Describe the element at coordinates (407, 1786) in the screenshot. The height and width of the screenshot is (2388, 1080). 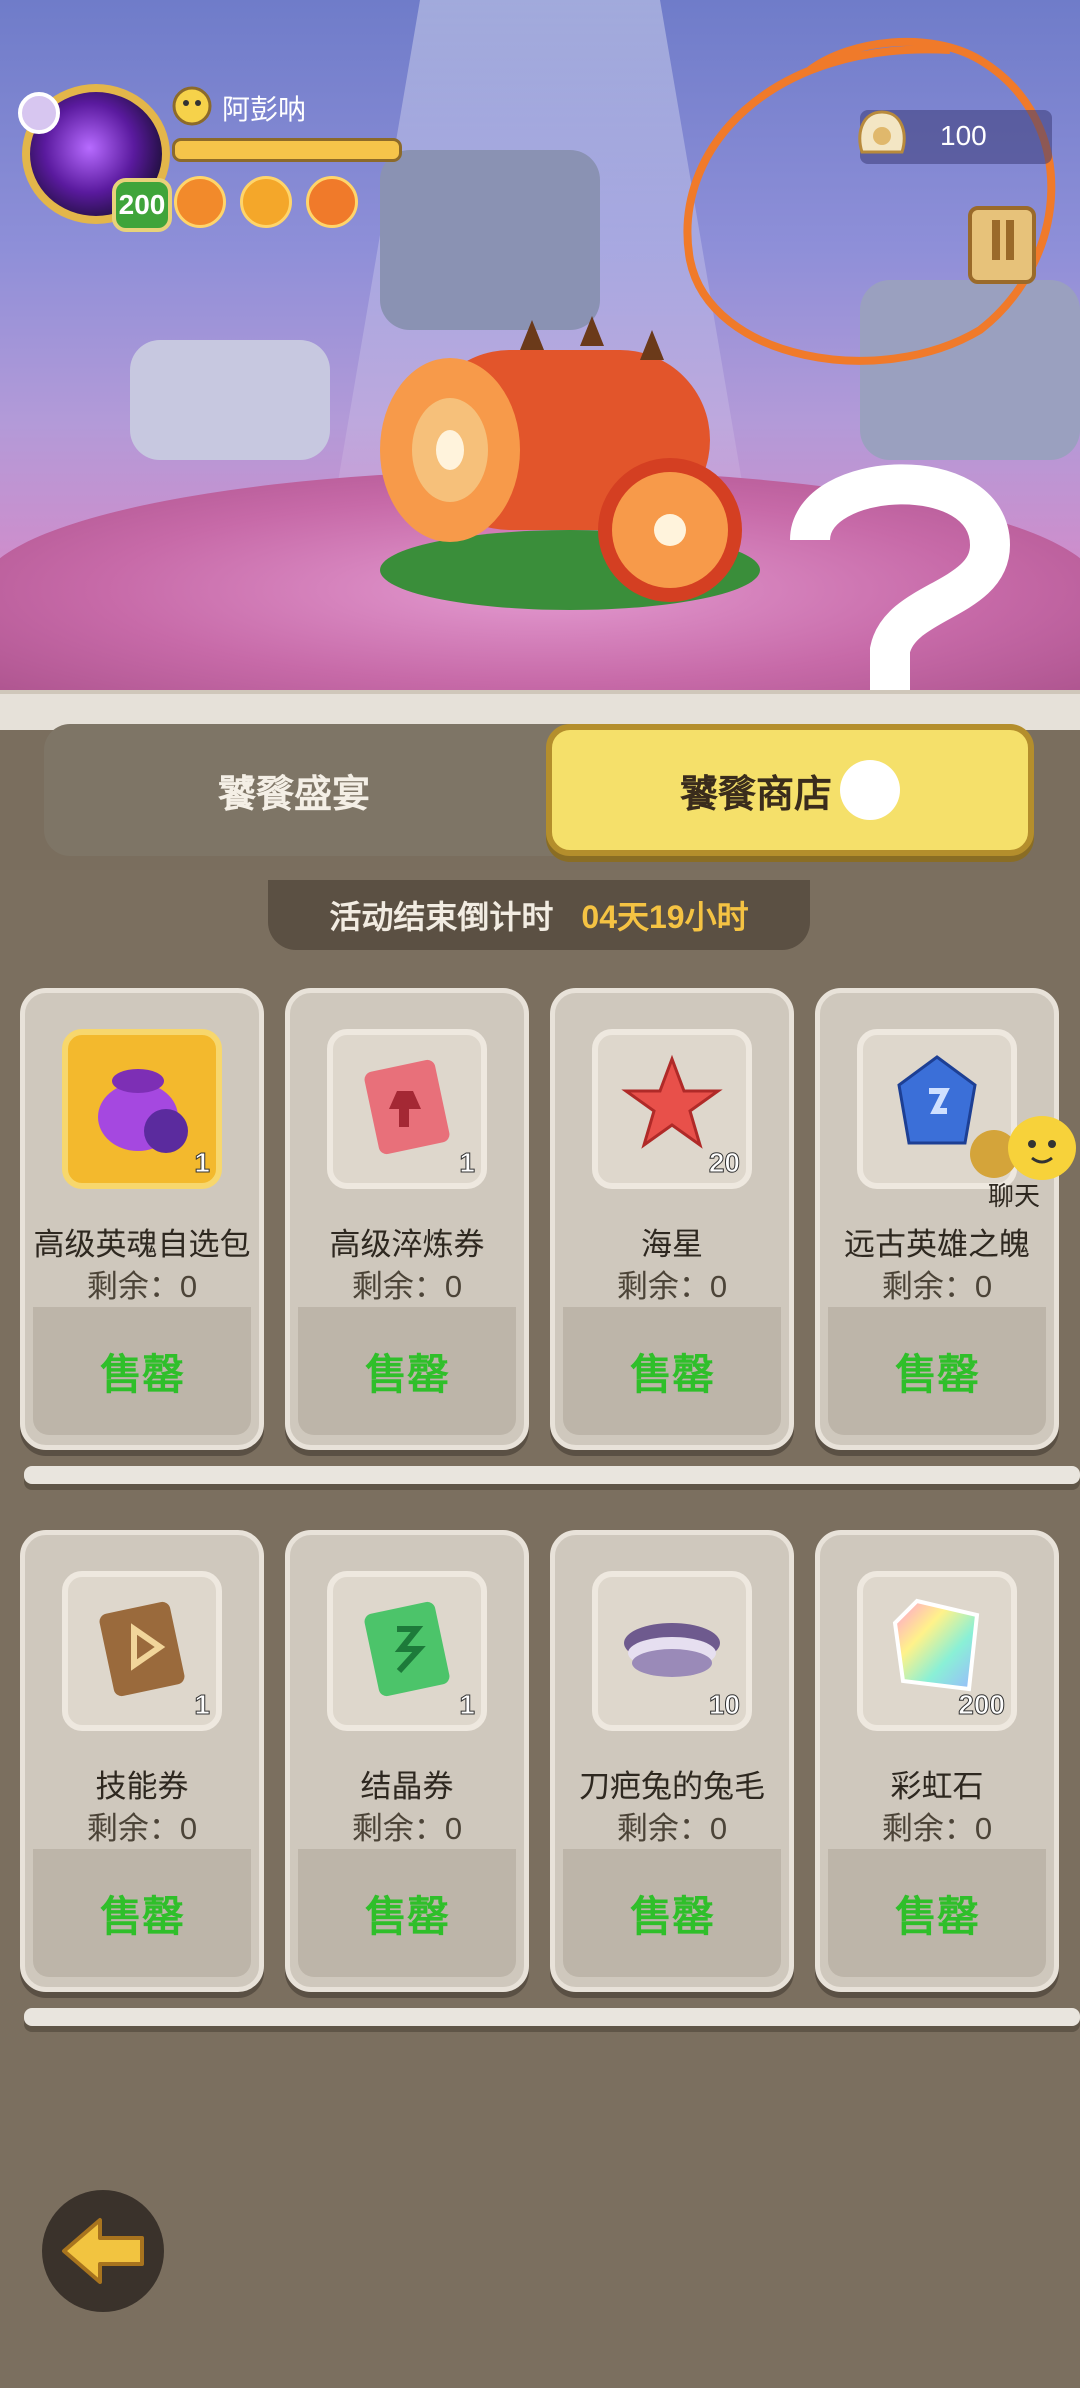
I see `item-name: 结晶券` at that location.